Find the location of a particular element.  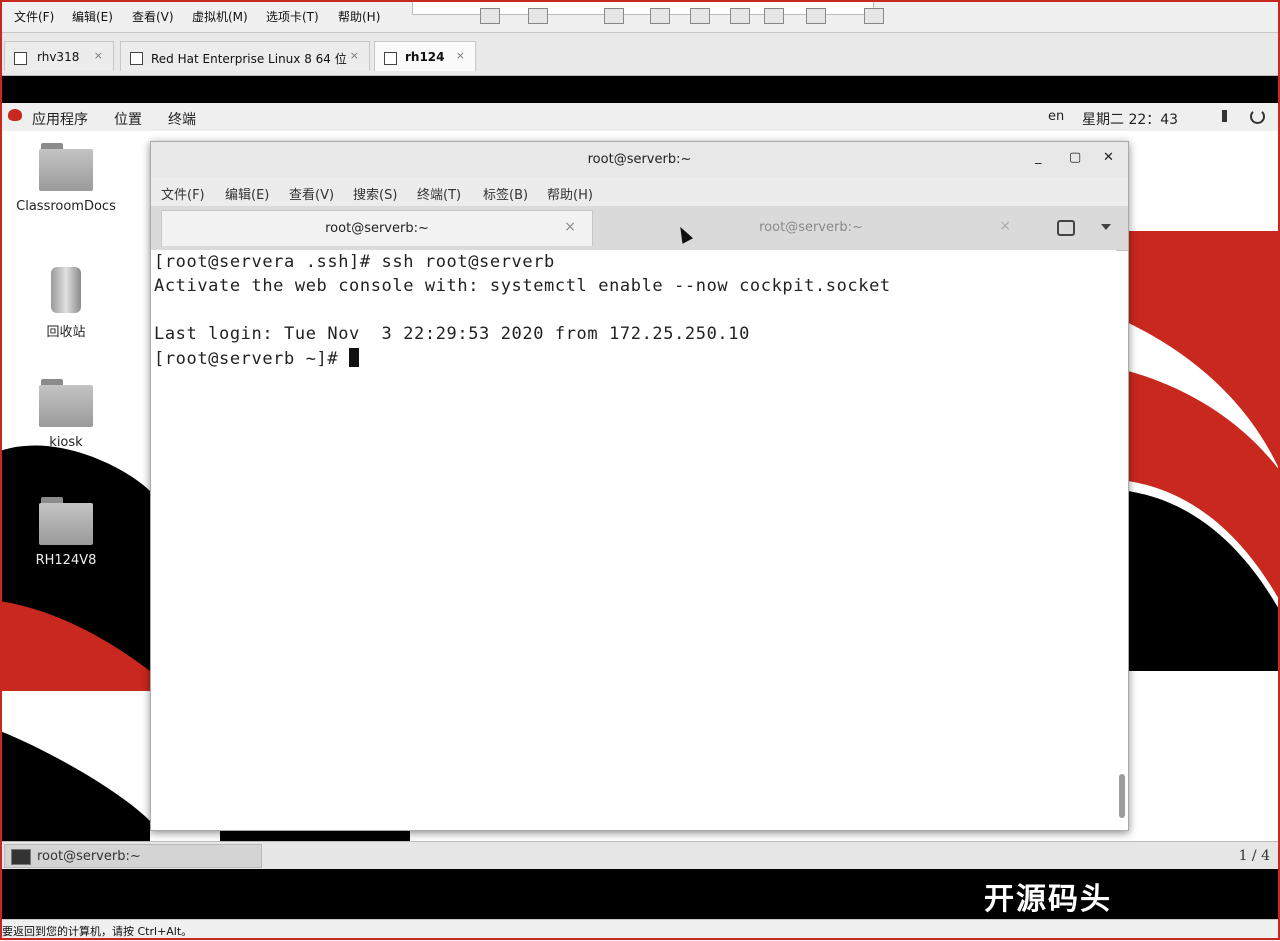

workspace-indicator: 1 / 4 is located at coordinates (1254, 856).